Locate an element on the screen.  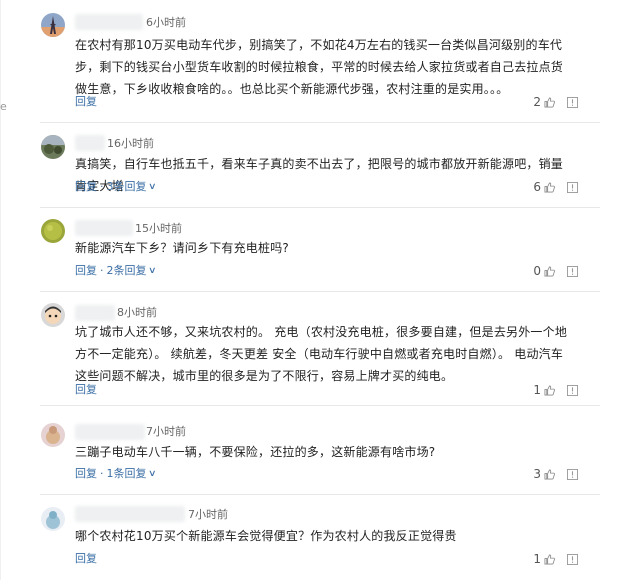
blue-character-avatar-icon is located at coordinates (53, 519).